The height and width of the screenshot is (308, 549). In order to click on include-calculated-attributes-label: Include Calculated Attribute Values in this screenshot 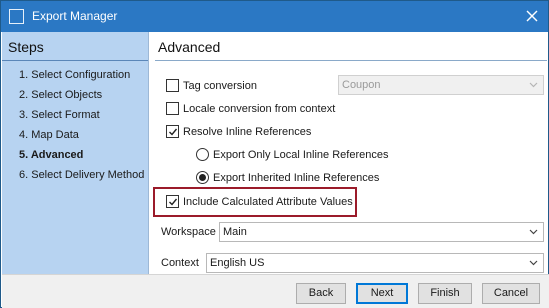, I will do `click(268, 202)`.